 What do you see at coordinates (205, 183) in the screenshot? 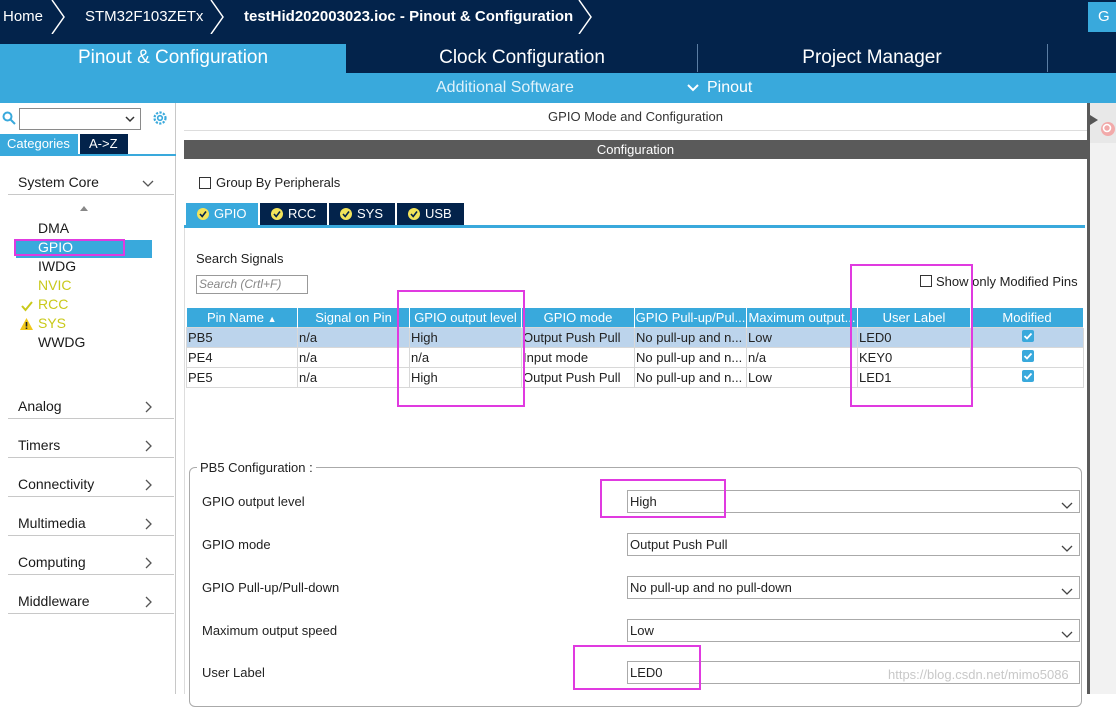
I see `group-by-peripherals-checkbox` at bounding box center [205, 183].